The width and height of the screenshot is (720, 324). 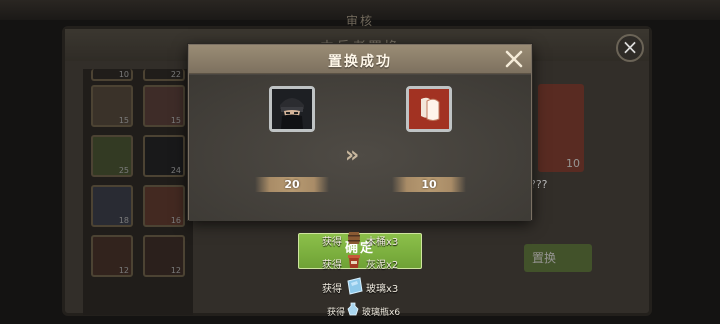 I want to click on soldier-card: 10, so click(x=112, y=75).